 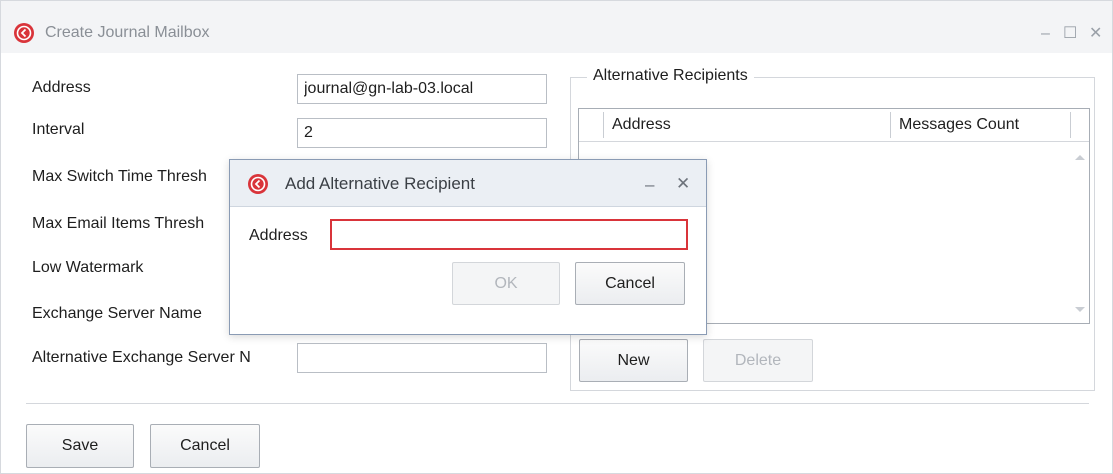 What do you see at coordinates (1045, 34) in the screenshot?
I see `minimize-icon: –` at bounding box center [1045, 34].